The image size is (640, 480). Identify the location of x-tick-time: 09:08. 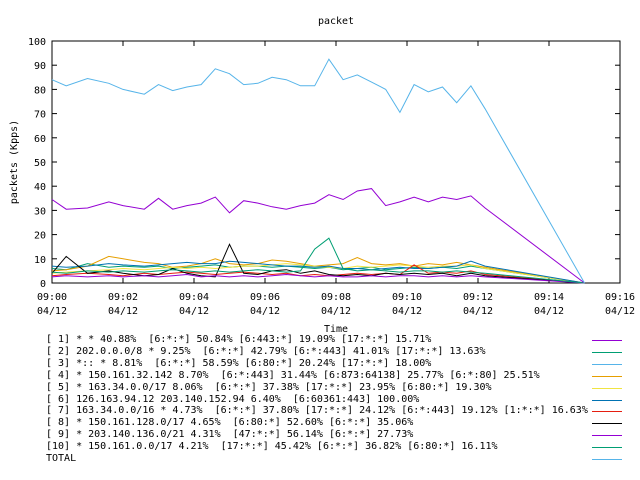
(336, 297).